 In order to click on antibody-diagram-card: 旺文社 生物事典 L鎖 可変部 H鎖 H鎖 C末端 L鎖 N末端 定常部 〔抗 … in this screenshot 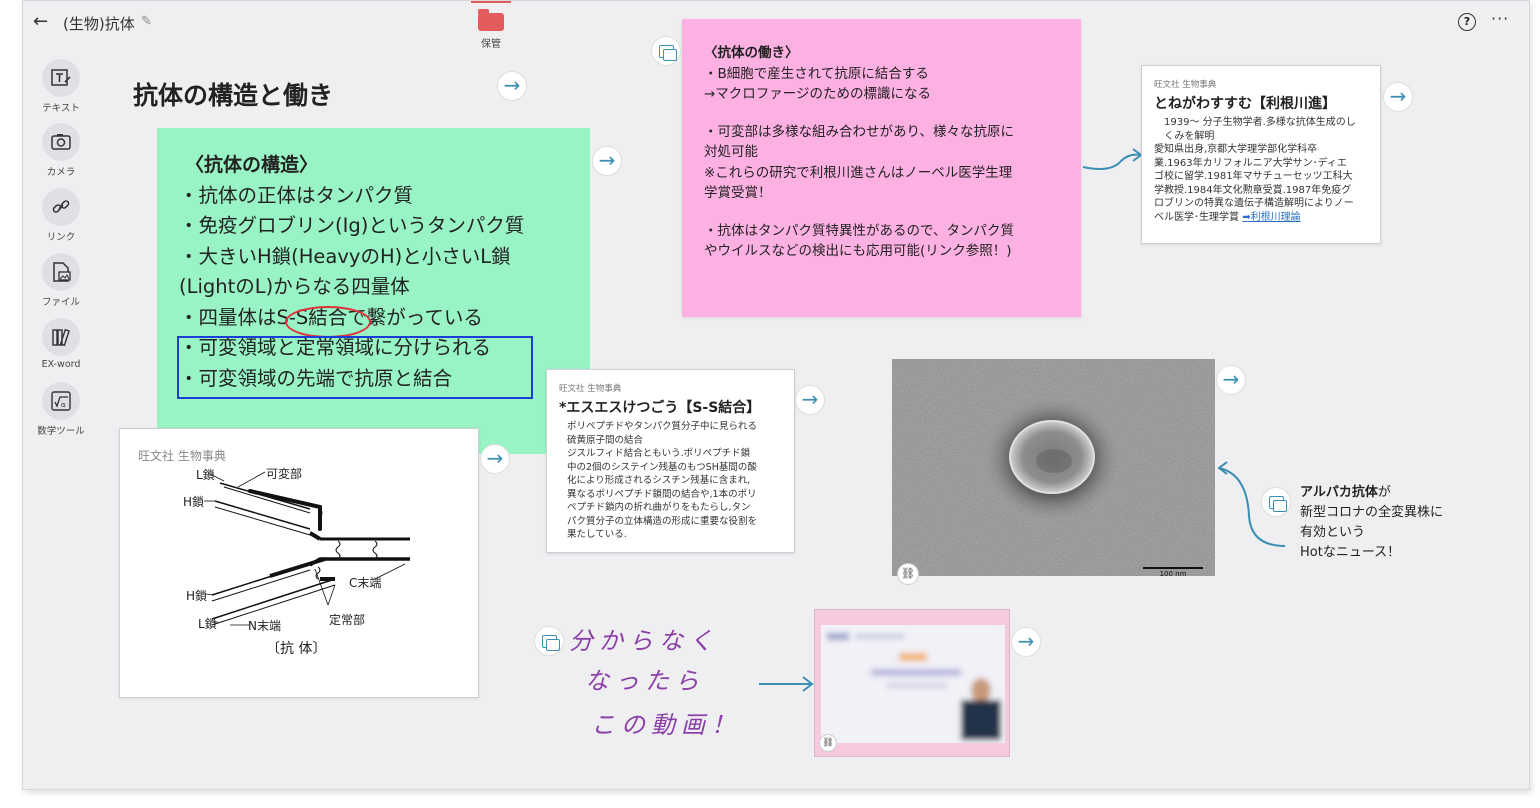, I will do `click(299, 563)`.